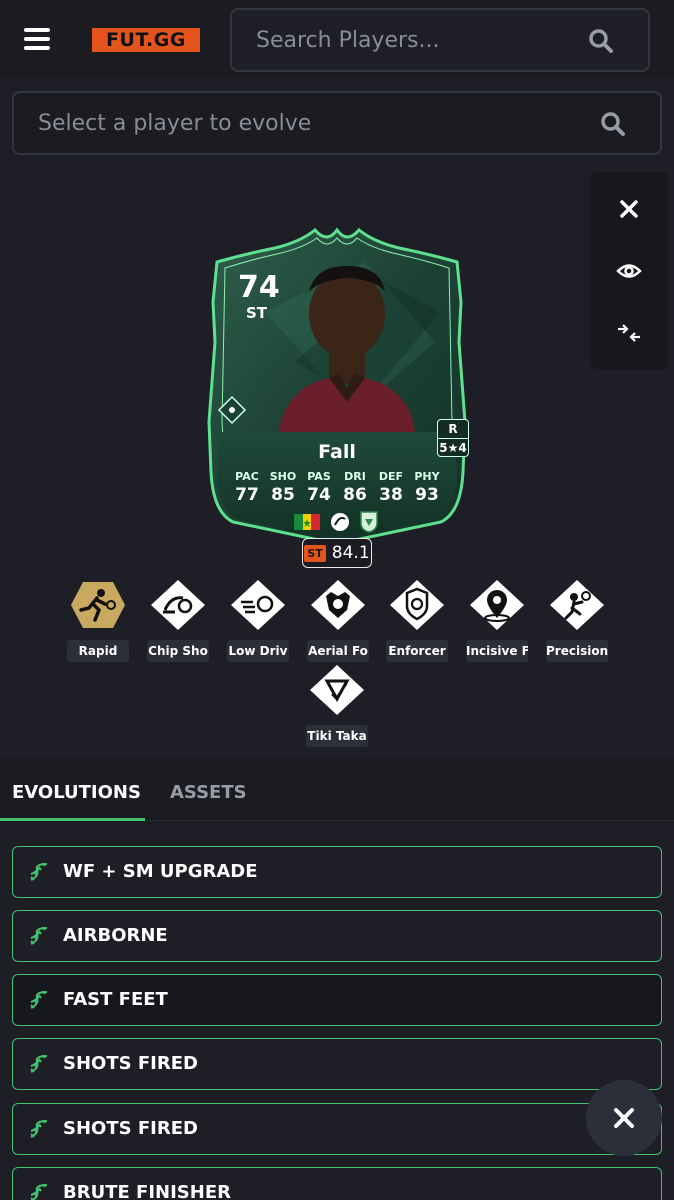 The height and width of the screenshot is (1200, 674). Describe the element at coordinates (577, 651) in the screenshot. I see `playstyle-label: Precision` at that location.